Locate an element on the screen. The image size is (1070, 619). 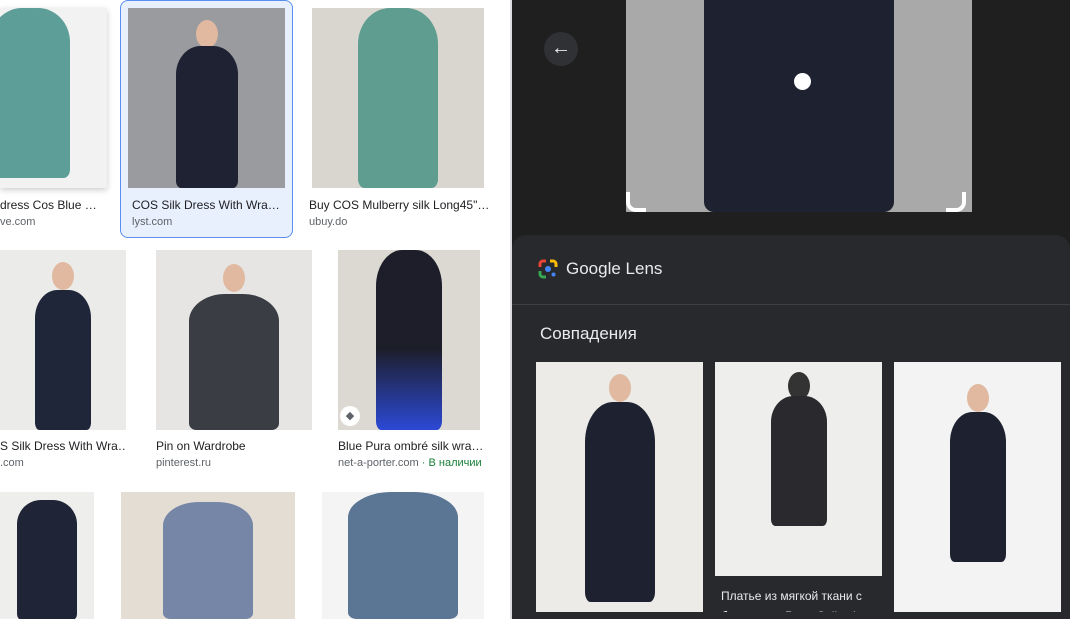
availability-badge: · В наличии is located at coordinates (450, 463).